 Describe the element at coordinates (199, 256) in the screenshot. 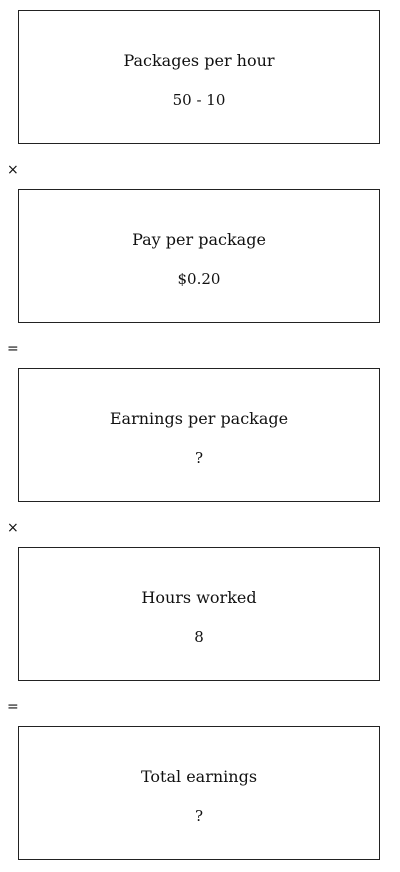

I see `step-box-pay-per-package: Pay per package $0.20` at that location.